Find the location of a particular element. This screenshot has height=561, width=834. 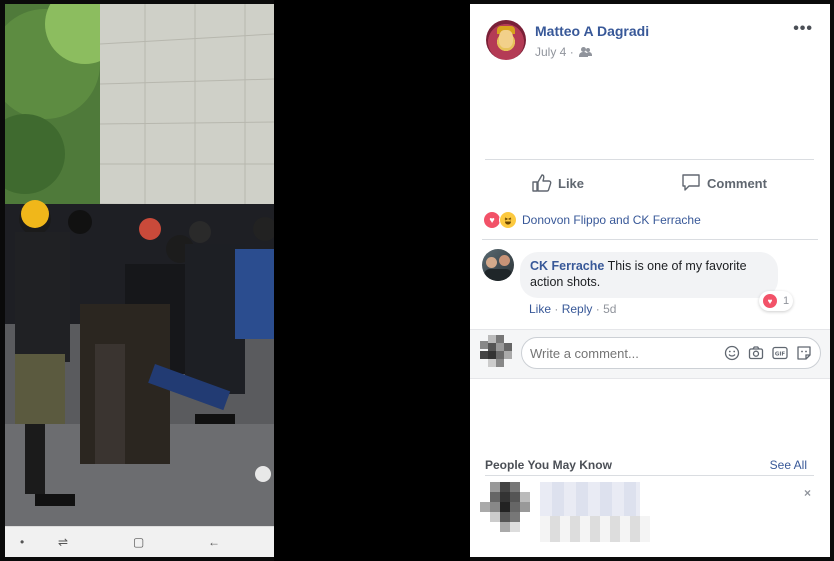

comment-reaction-count: ♥ 1 is located at coordinates (776, 301).